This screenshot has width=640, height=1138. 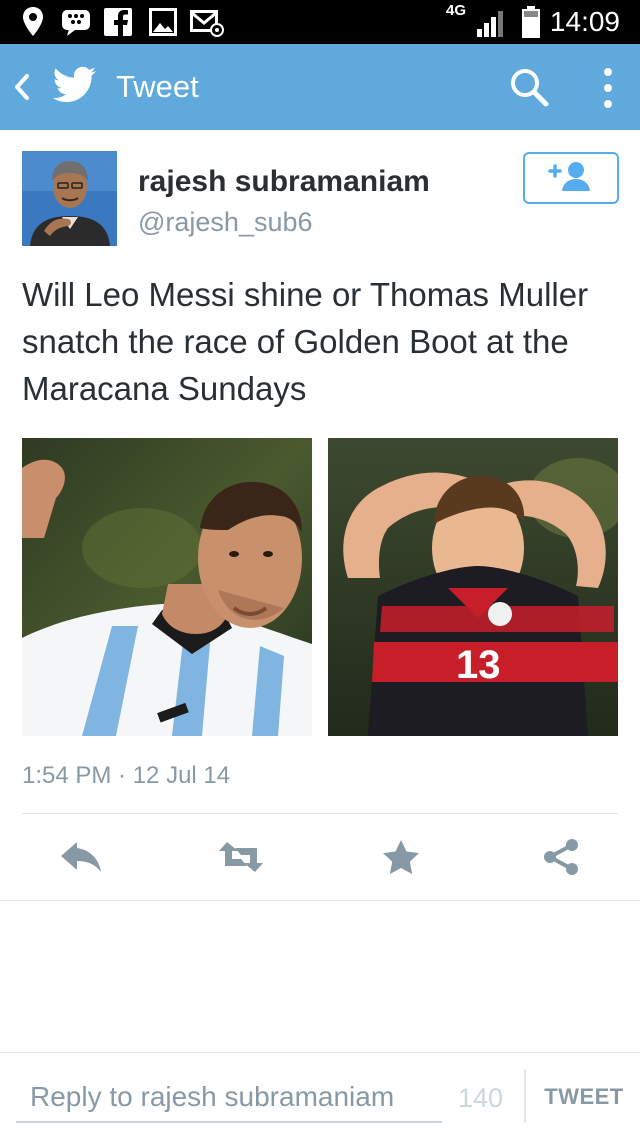 What do you see at coordinates (561, 857) in the screenshot?
I see `share-icon` at bounding box center [561, 857].